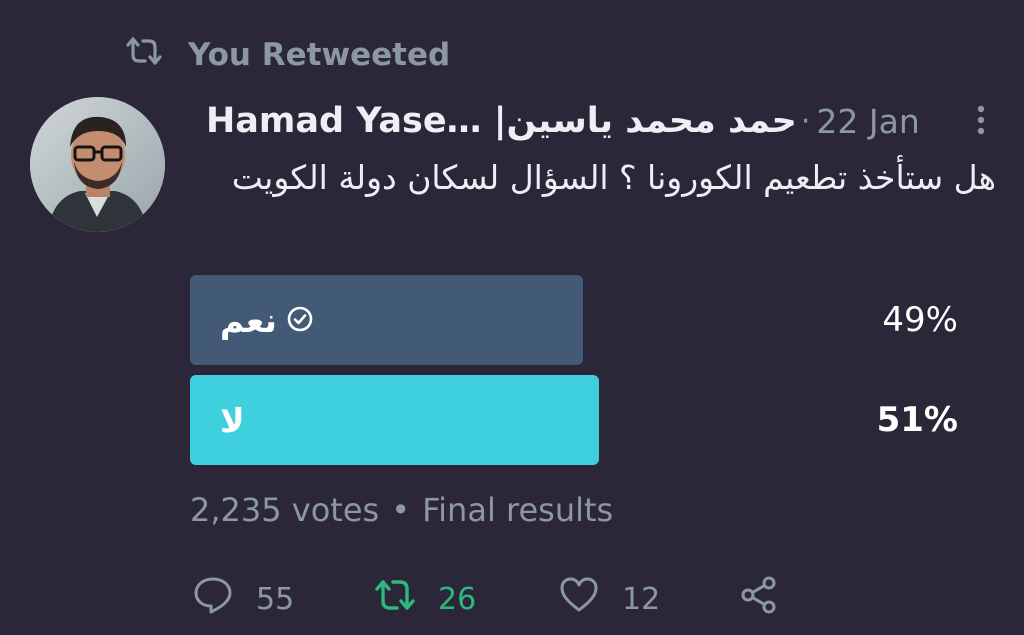  What do you see at coordinates (867, 121) in the screenshot?
I see `tweet-date: 22 Jan` at bounding box center [867, 121].